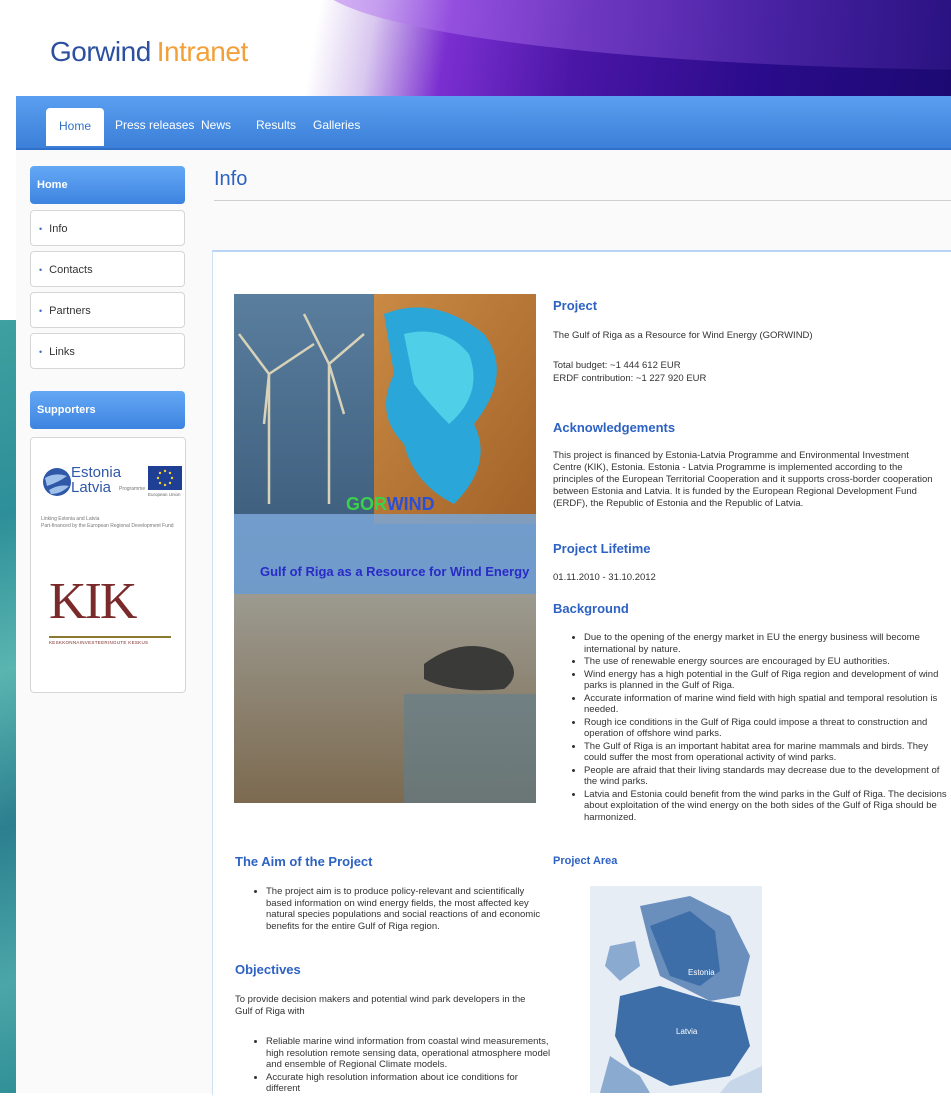 The width and height of the screenshot is (951, 1096). I want to click on project-area-heading: Project Area, so click(585, 861).